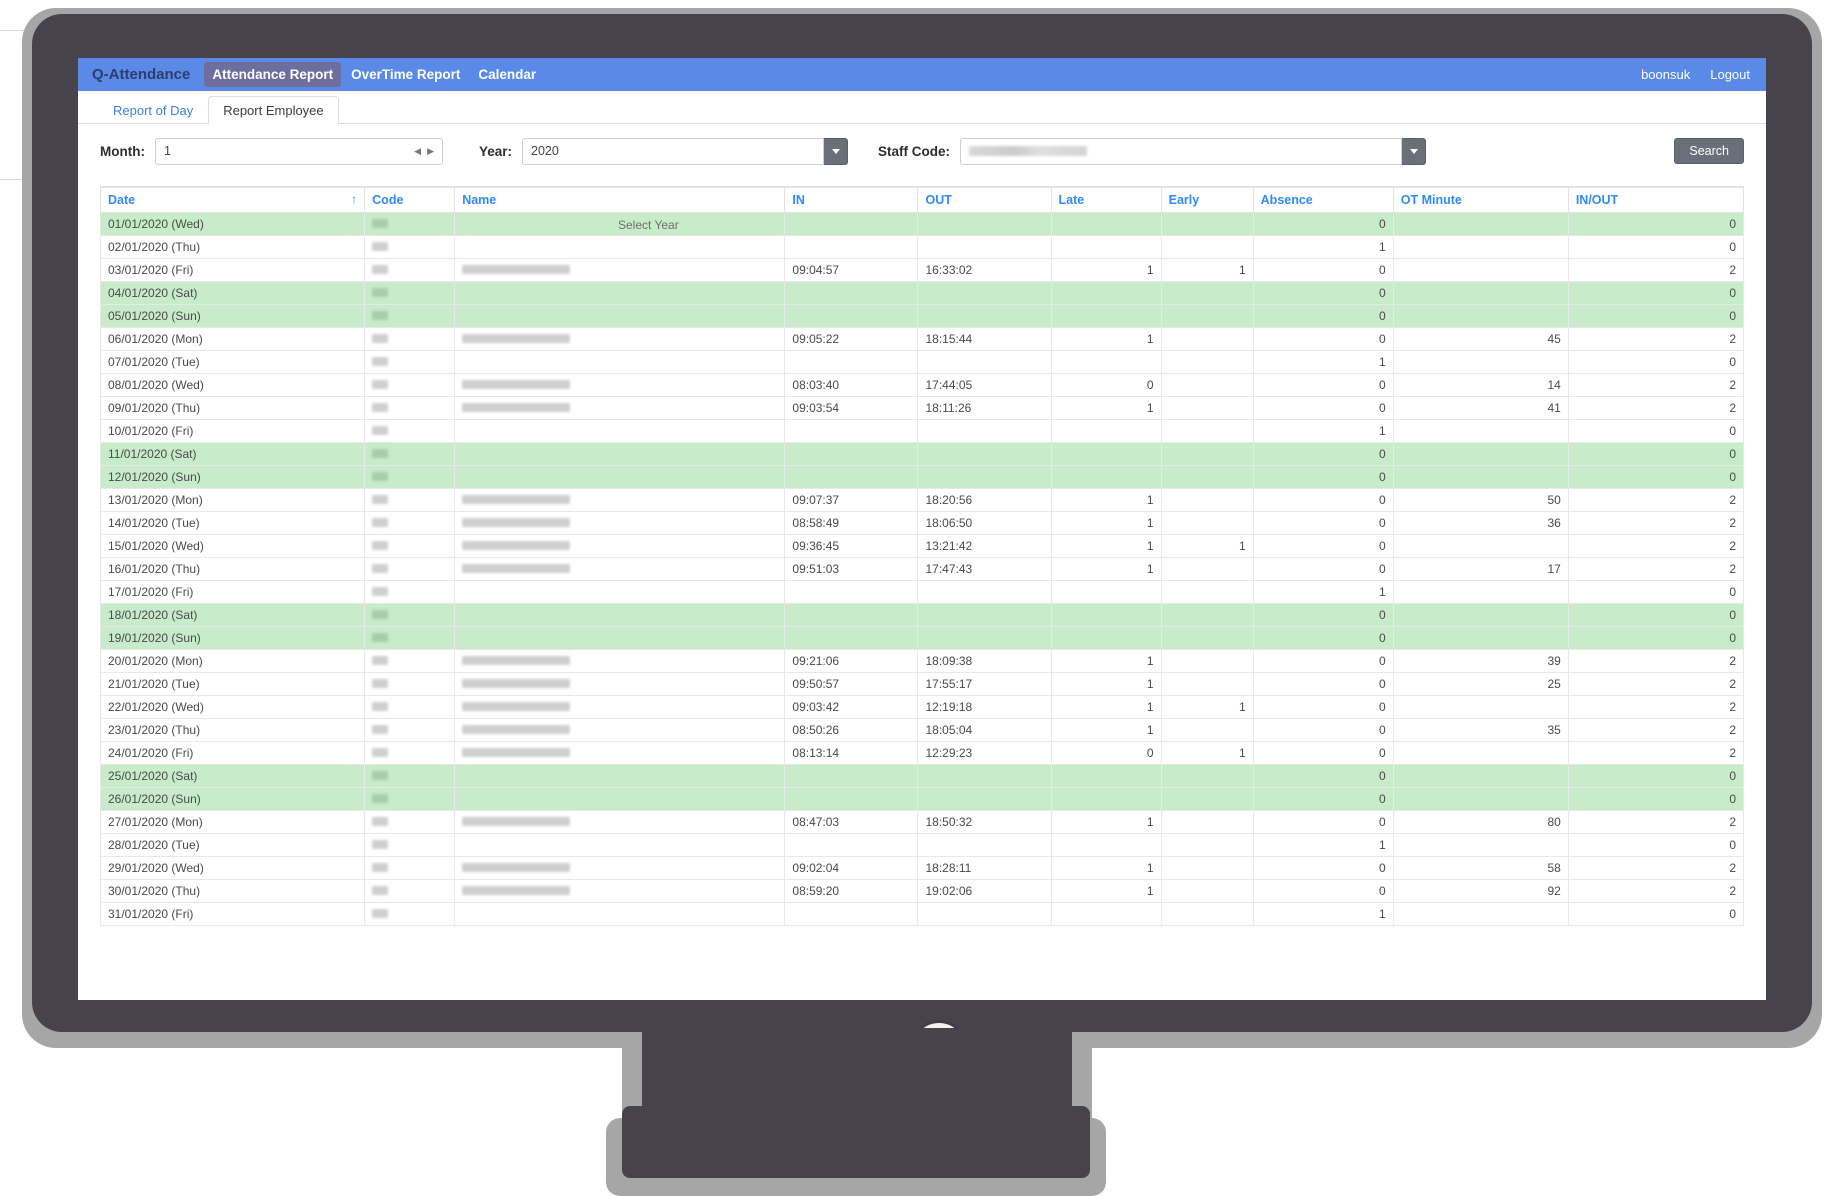 This screenshot has height=1196, width=1843. I want to click on year-dropdown-button, so click(836, 151).